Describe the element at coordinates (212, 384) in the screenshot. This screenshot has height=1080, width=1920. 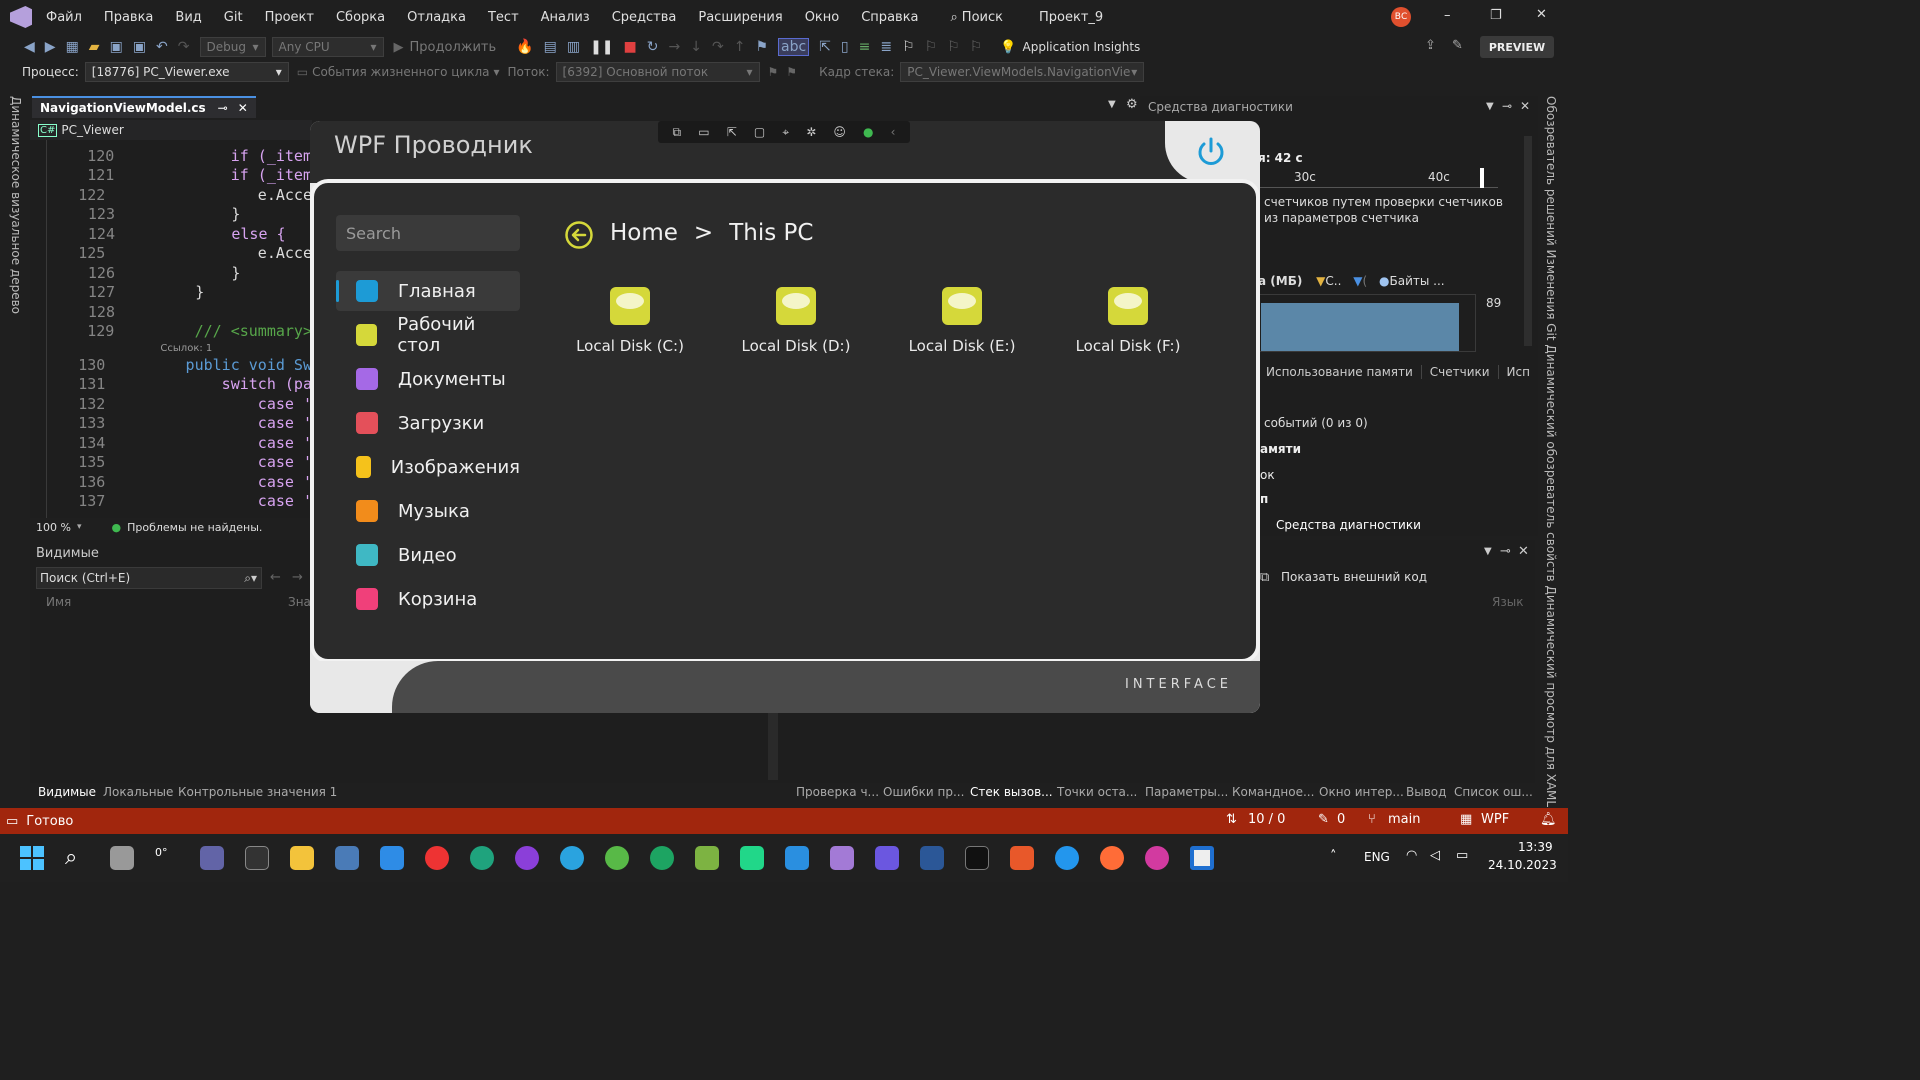
I see `code-text: switch (pa` at that location.